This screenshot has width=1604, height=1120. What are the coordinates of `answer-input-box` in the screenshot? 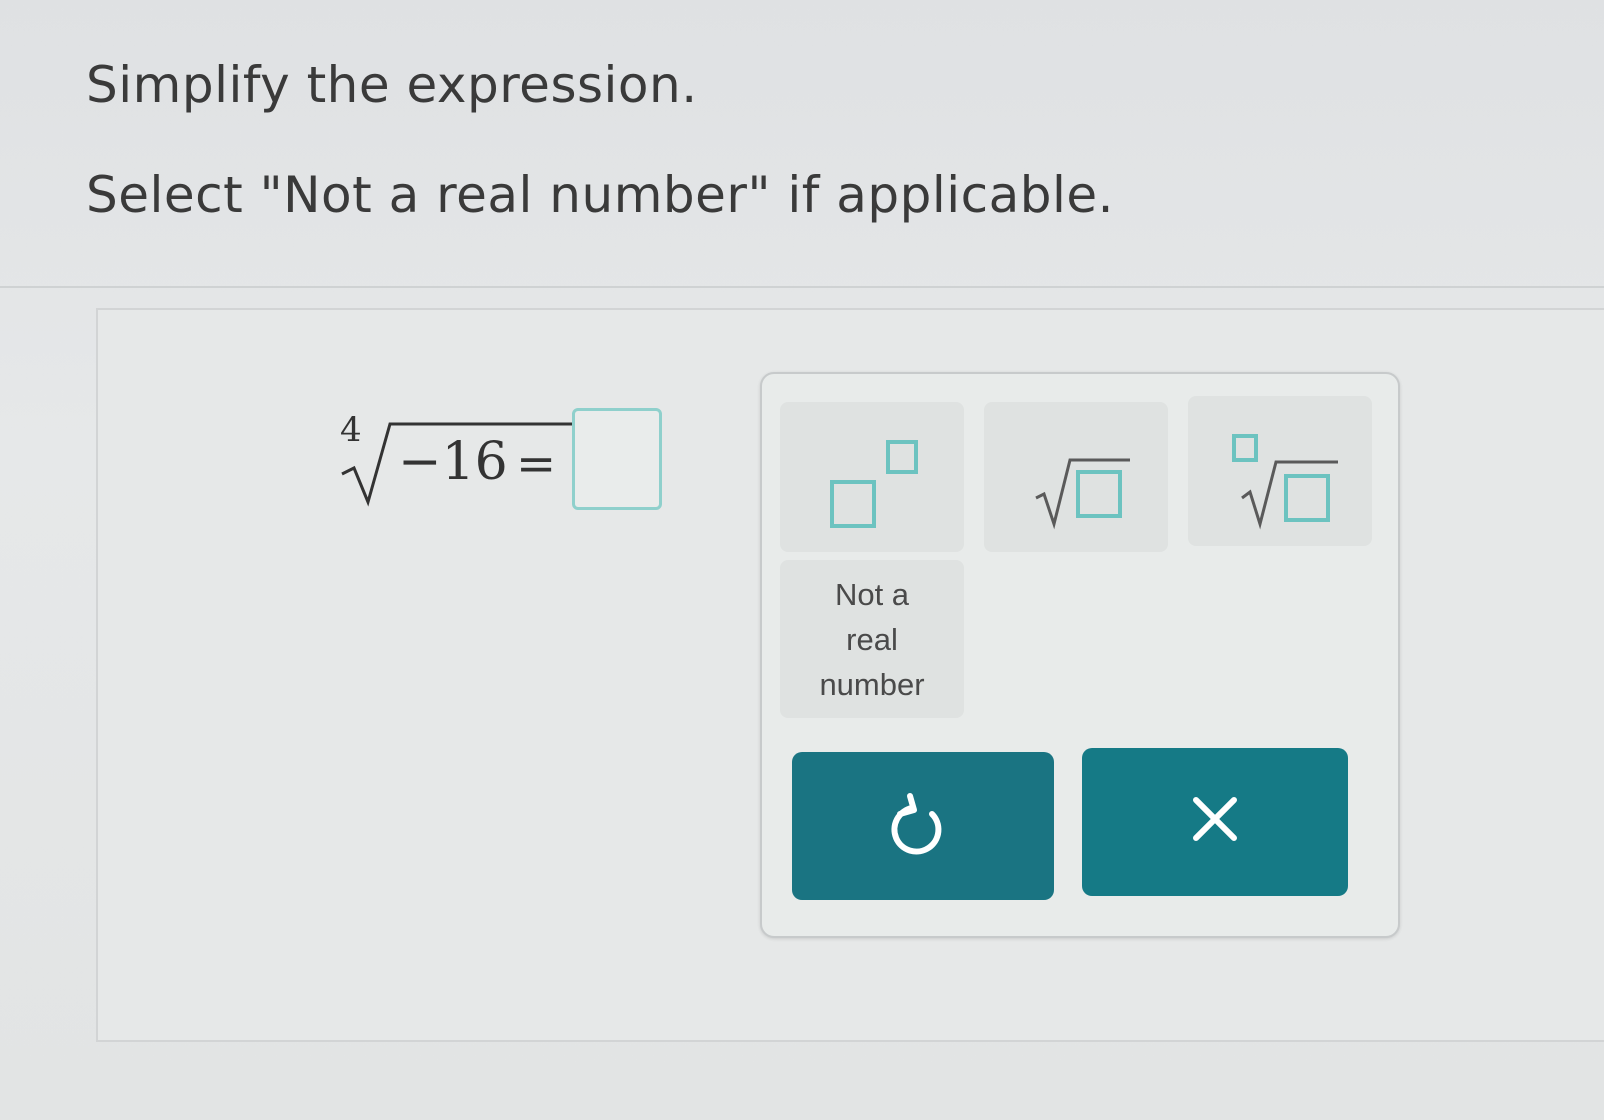 It's located at (617, 459).